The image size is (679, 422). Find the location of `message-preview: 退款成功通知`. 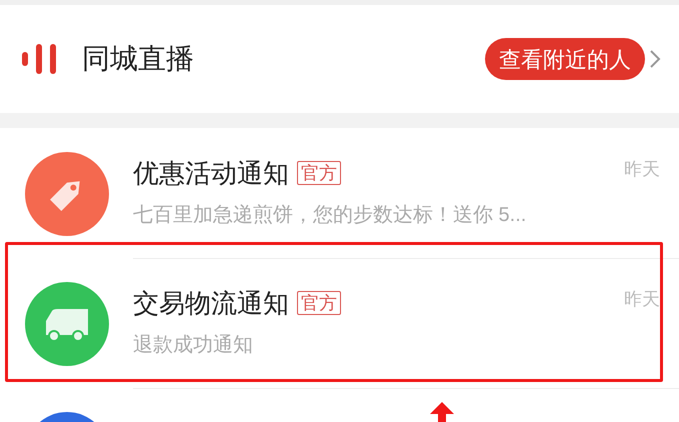

message-preview: 退款成功通知 is located at coordinates (193, 345).